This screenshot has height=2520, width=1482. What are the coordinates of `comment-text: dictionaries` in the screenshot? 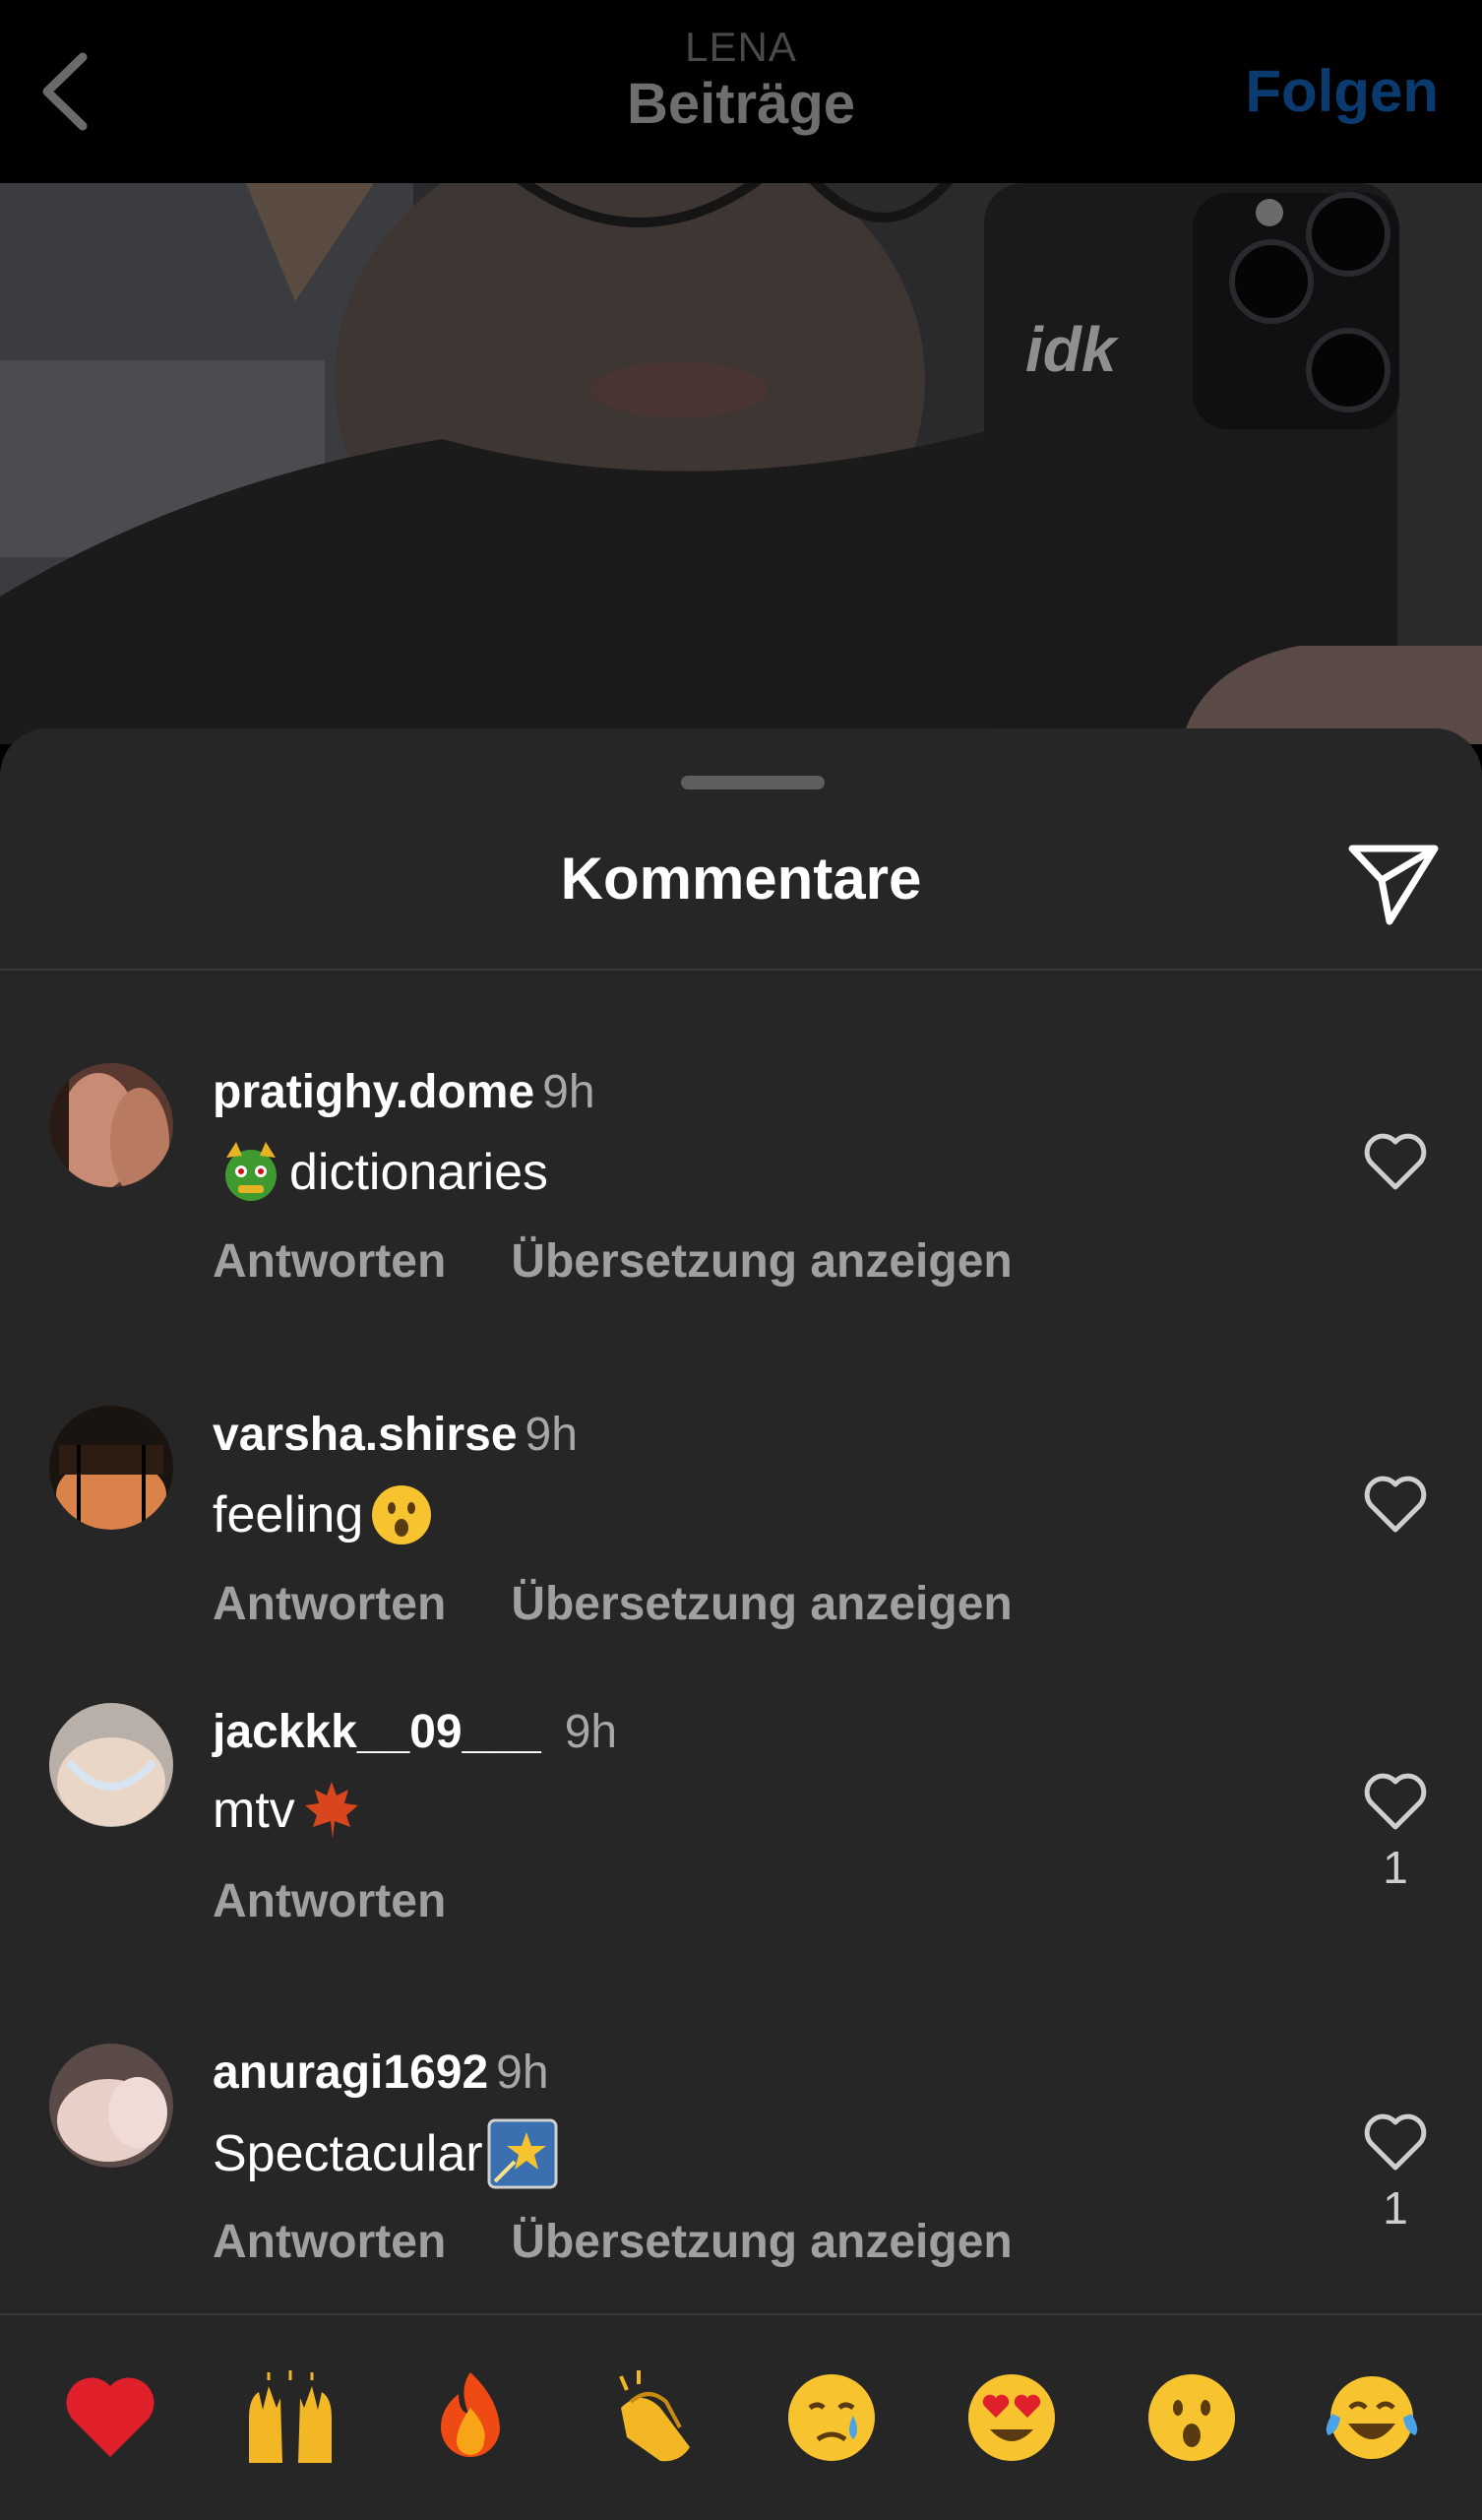 It's located at (380, 1172).